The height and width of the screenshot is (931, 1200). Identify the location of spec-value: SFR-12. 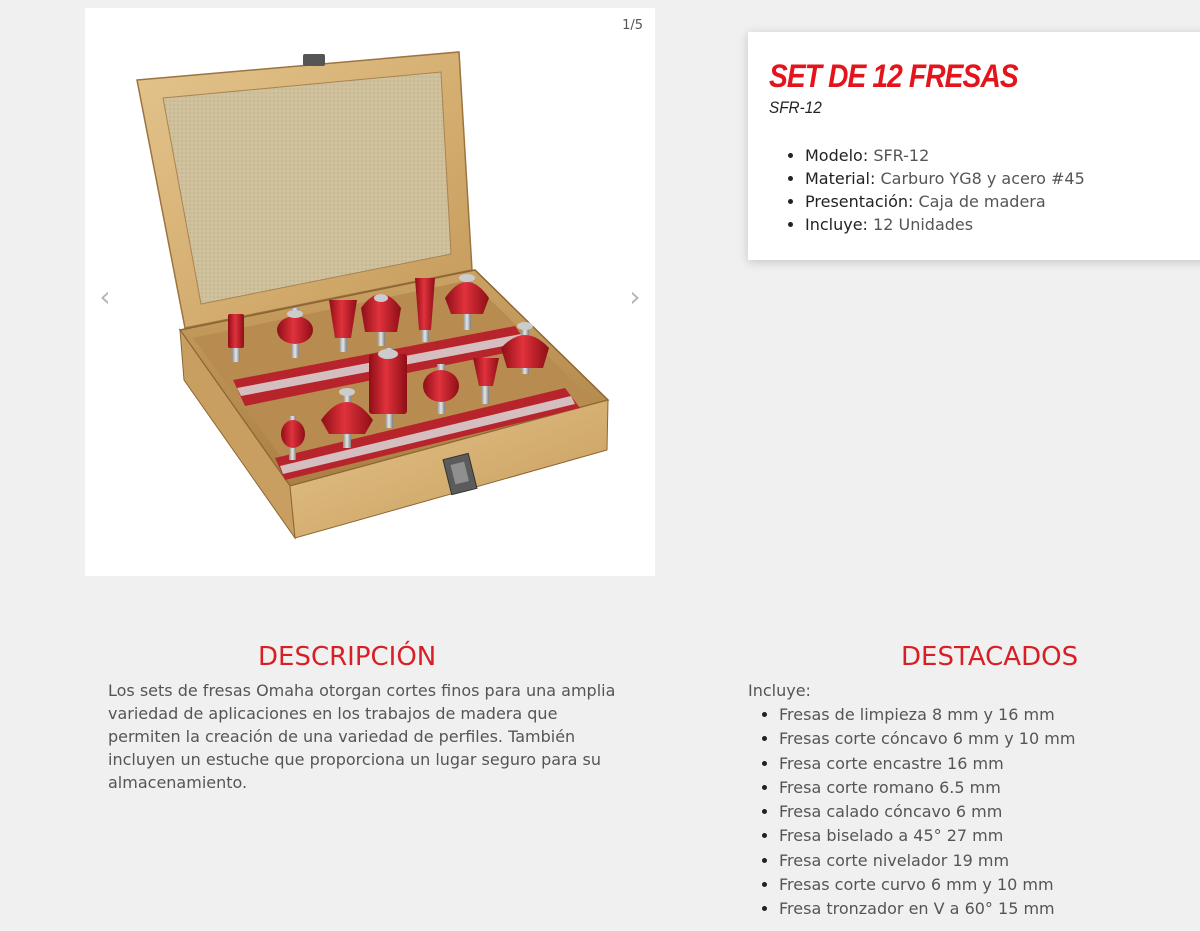
(901, 155).